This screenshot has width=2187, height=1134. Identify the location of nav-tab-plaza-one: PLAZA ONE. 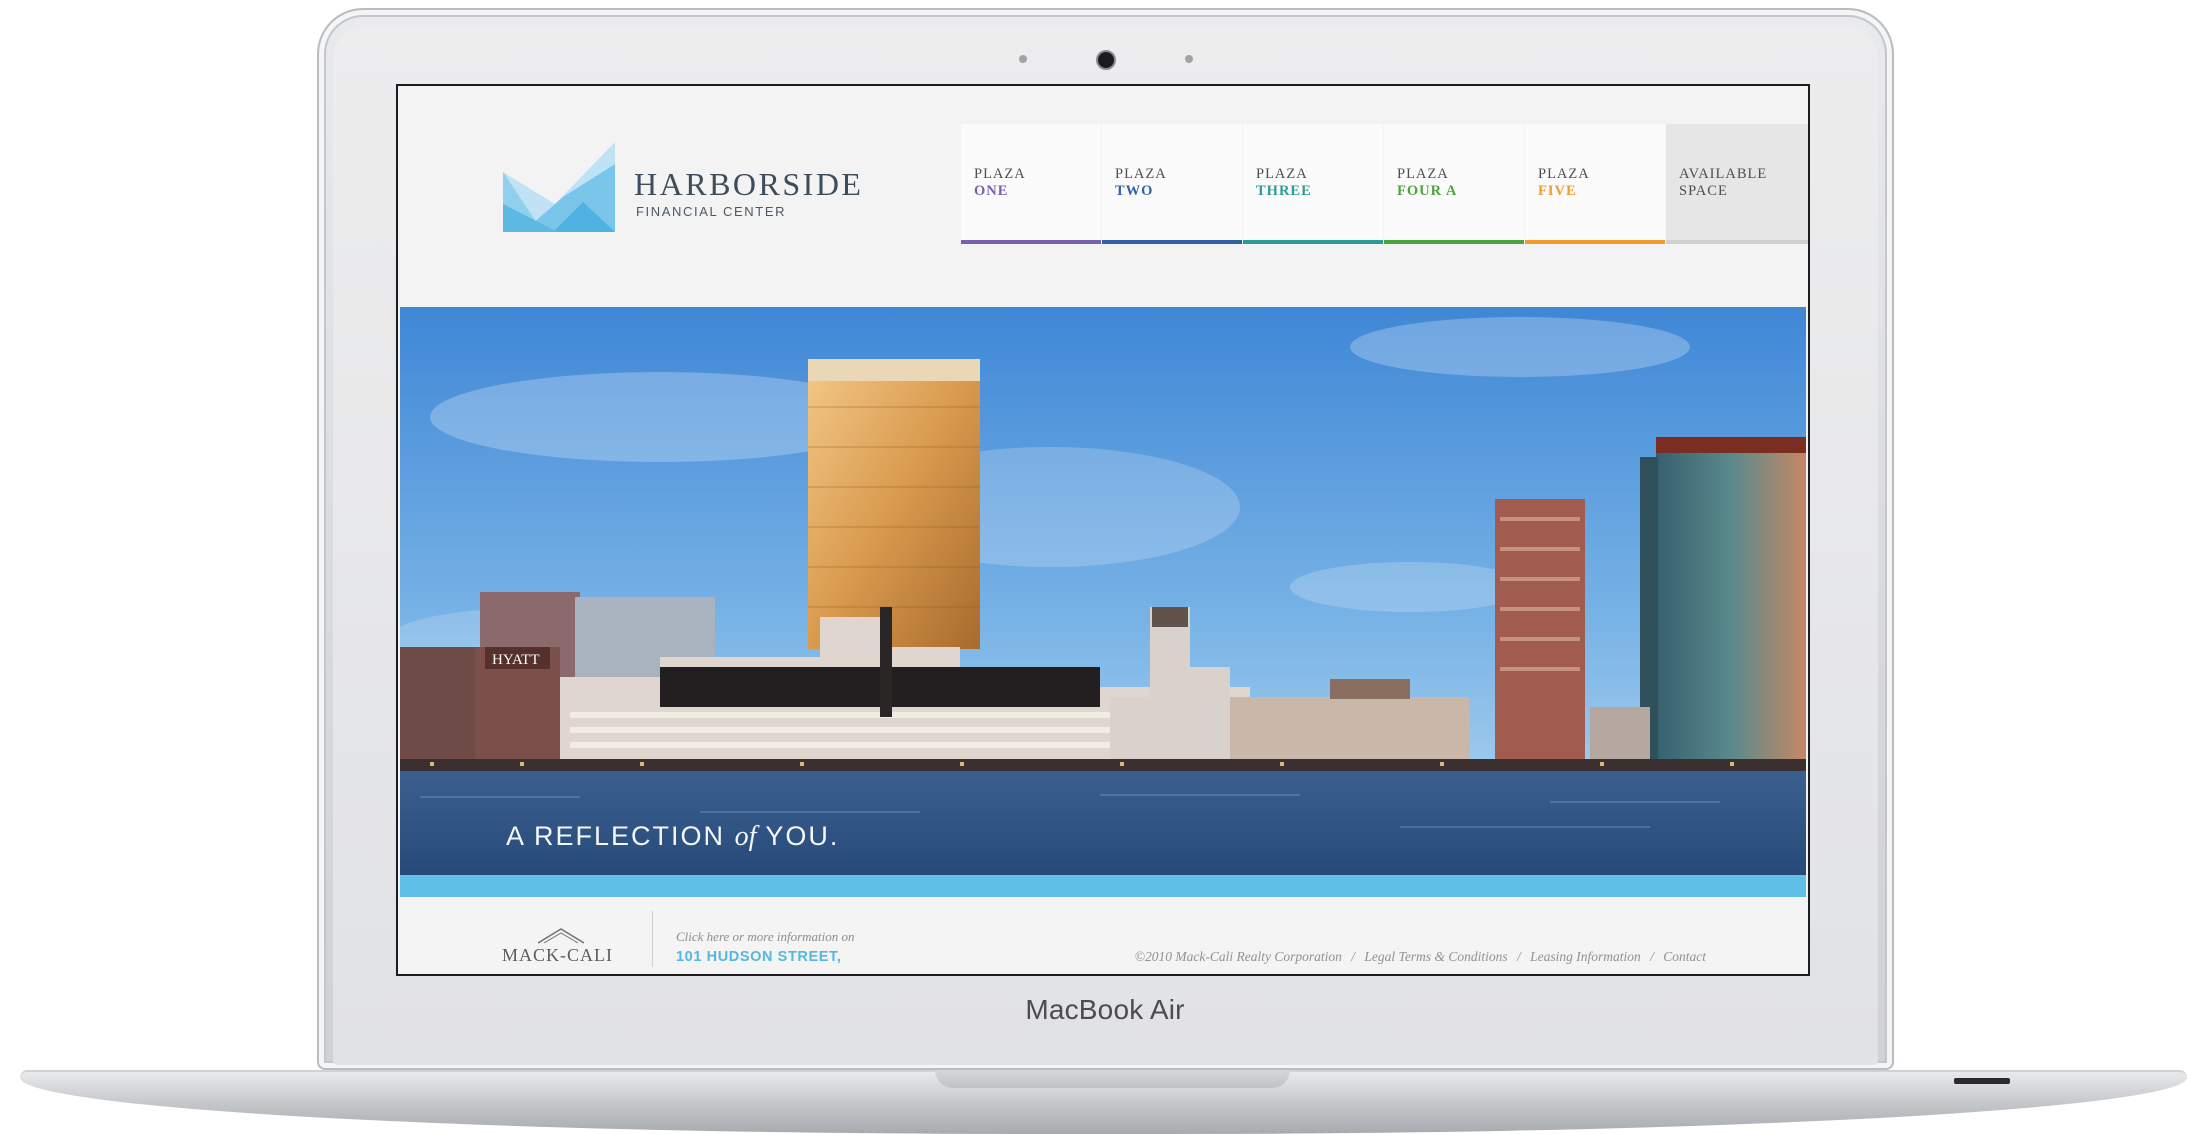
(1031, 184).